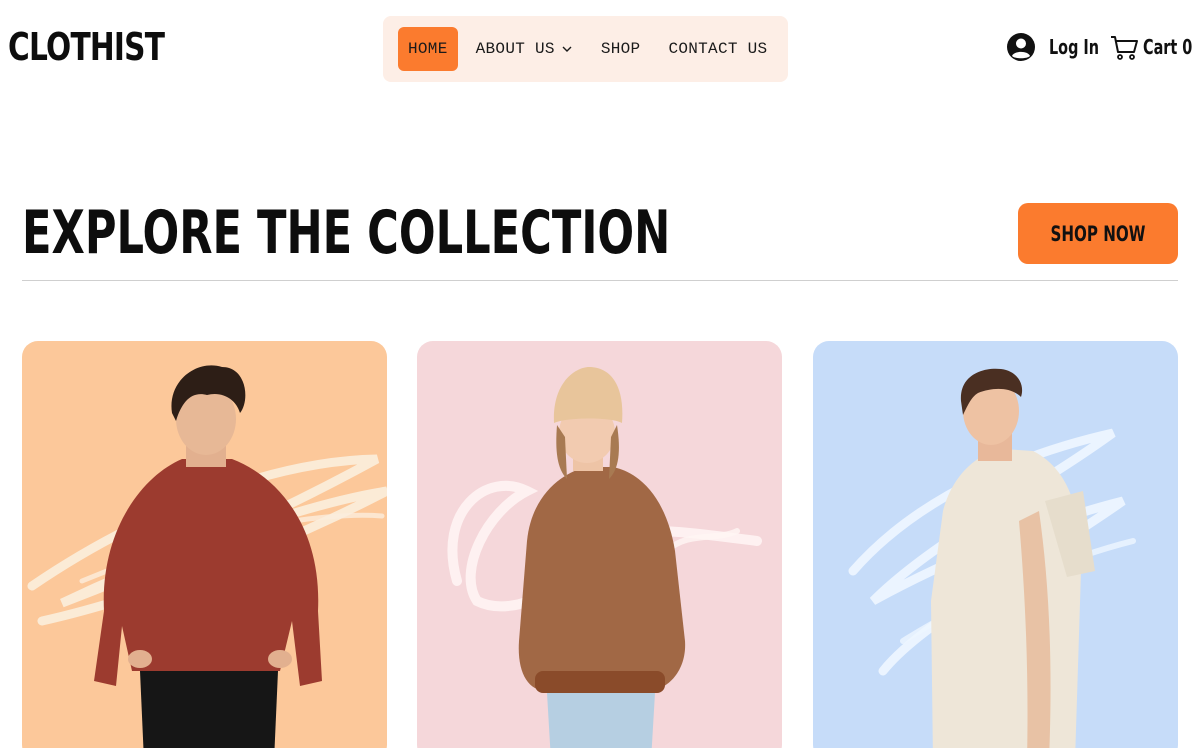  What do you see at coordinates (585, 49) in the screenshot?
I see `main-nav: HOME ABOUT US SHOP CONTACT US` at bounding box center [585, 49].